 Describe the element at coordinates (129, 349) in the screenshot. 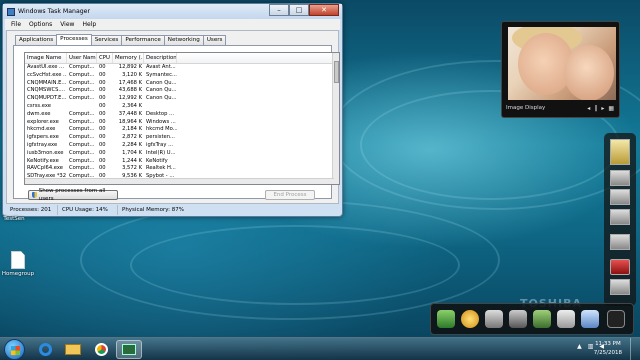

I see `task-manager-taskbar-button` at that location.